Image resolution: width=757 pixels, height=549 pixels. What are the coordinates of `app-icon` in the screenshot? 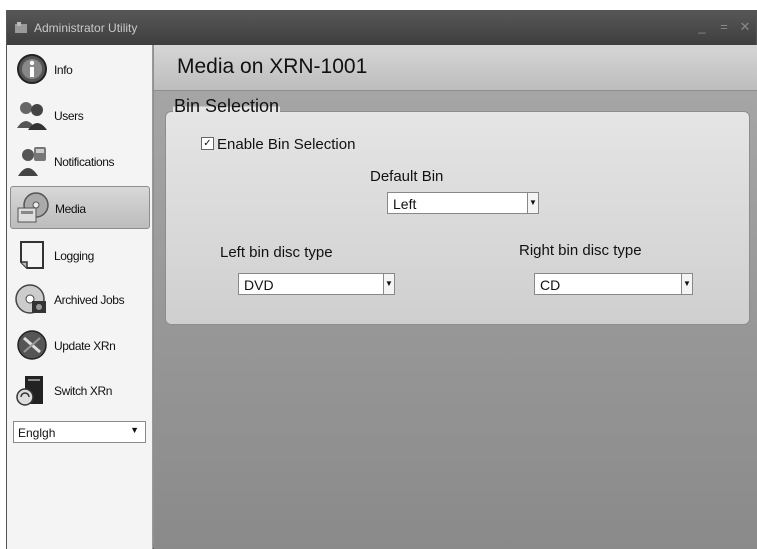 It's located at (21, 27).